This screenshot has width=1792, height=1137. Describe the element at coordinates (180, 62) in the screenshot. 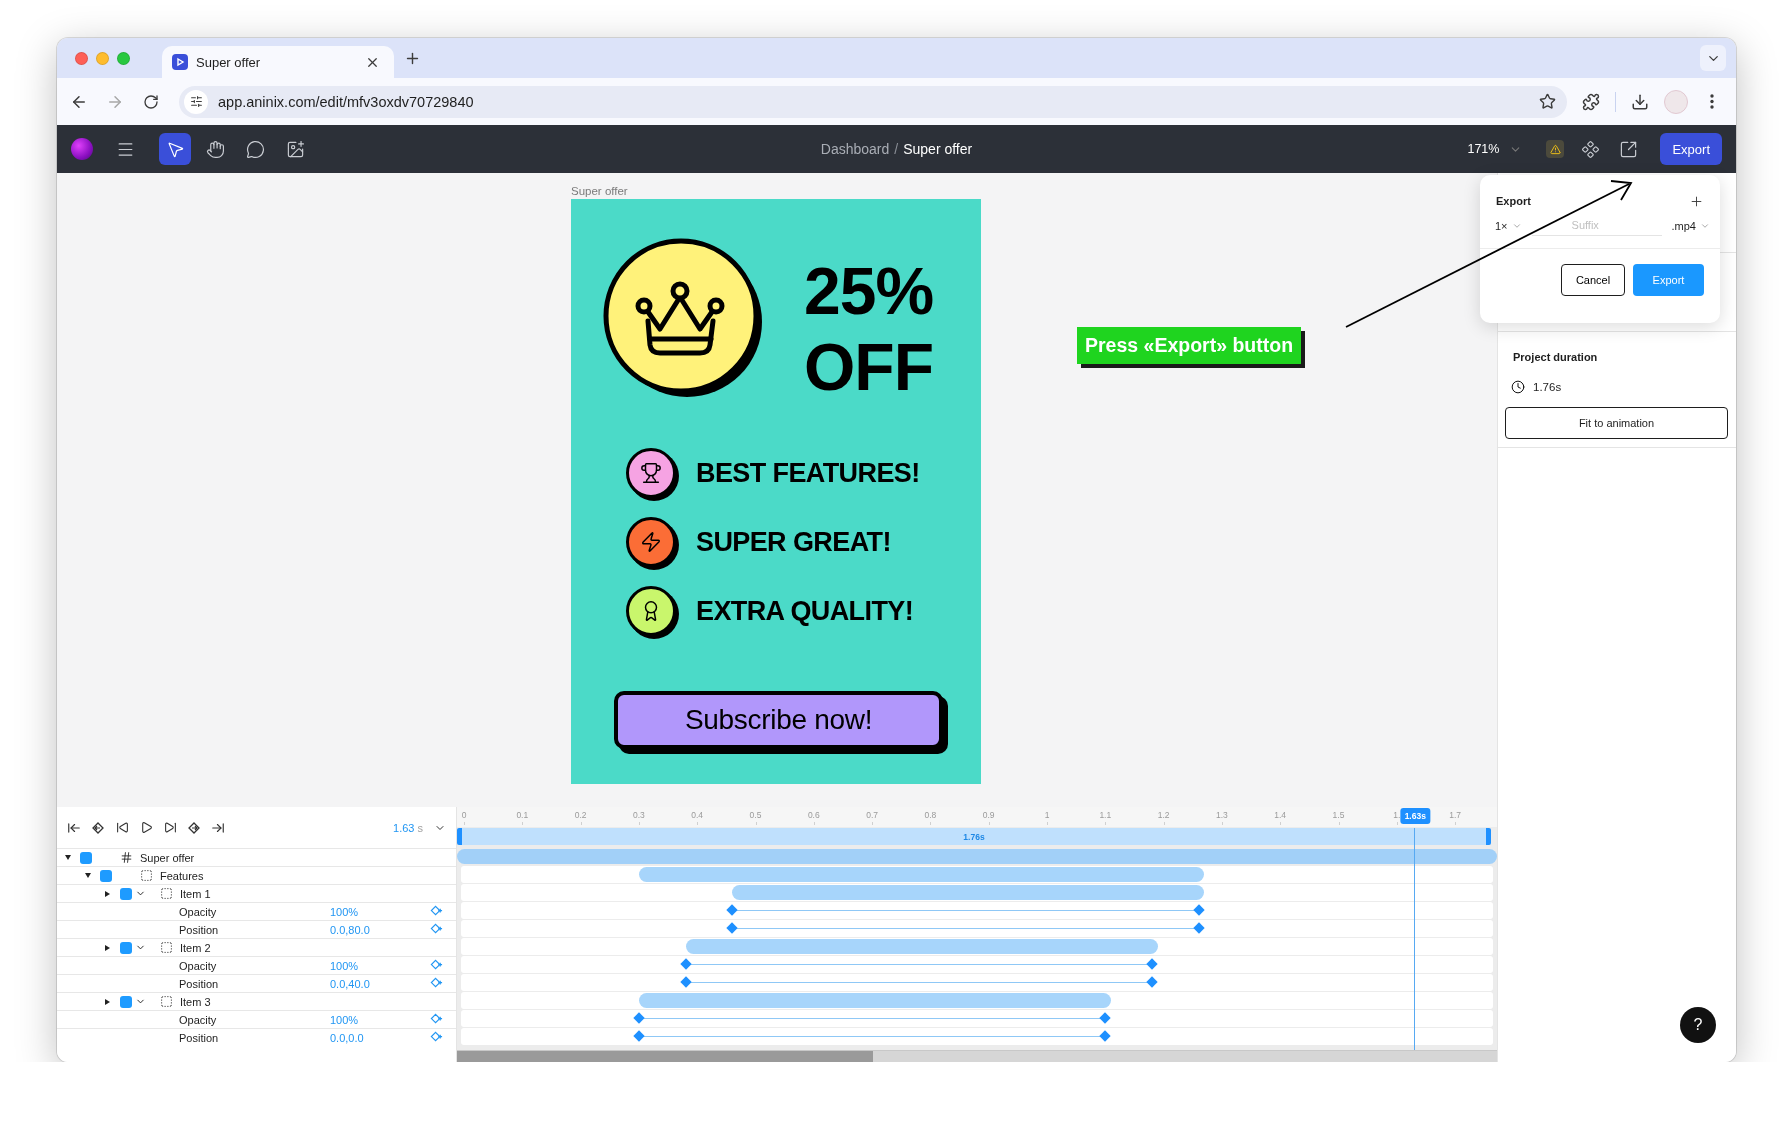

I see `play-logo-icon` at that location.